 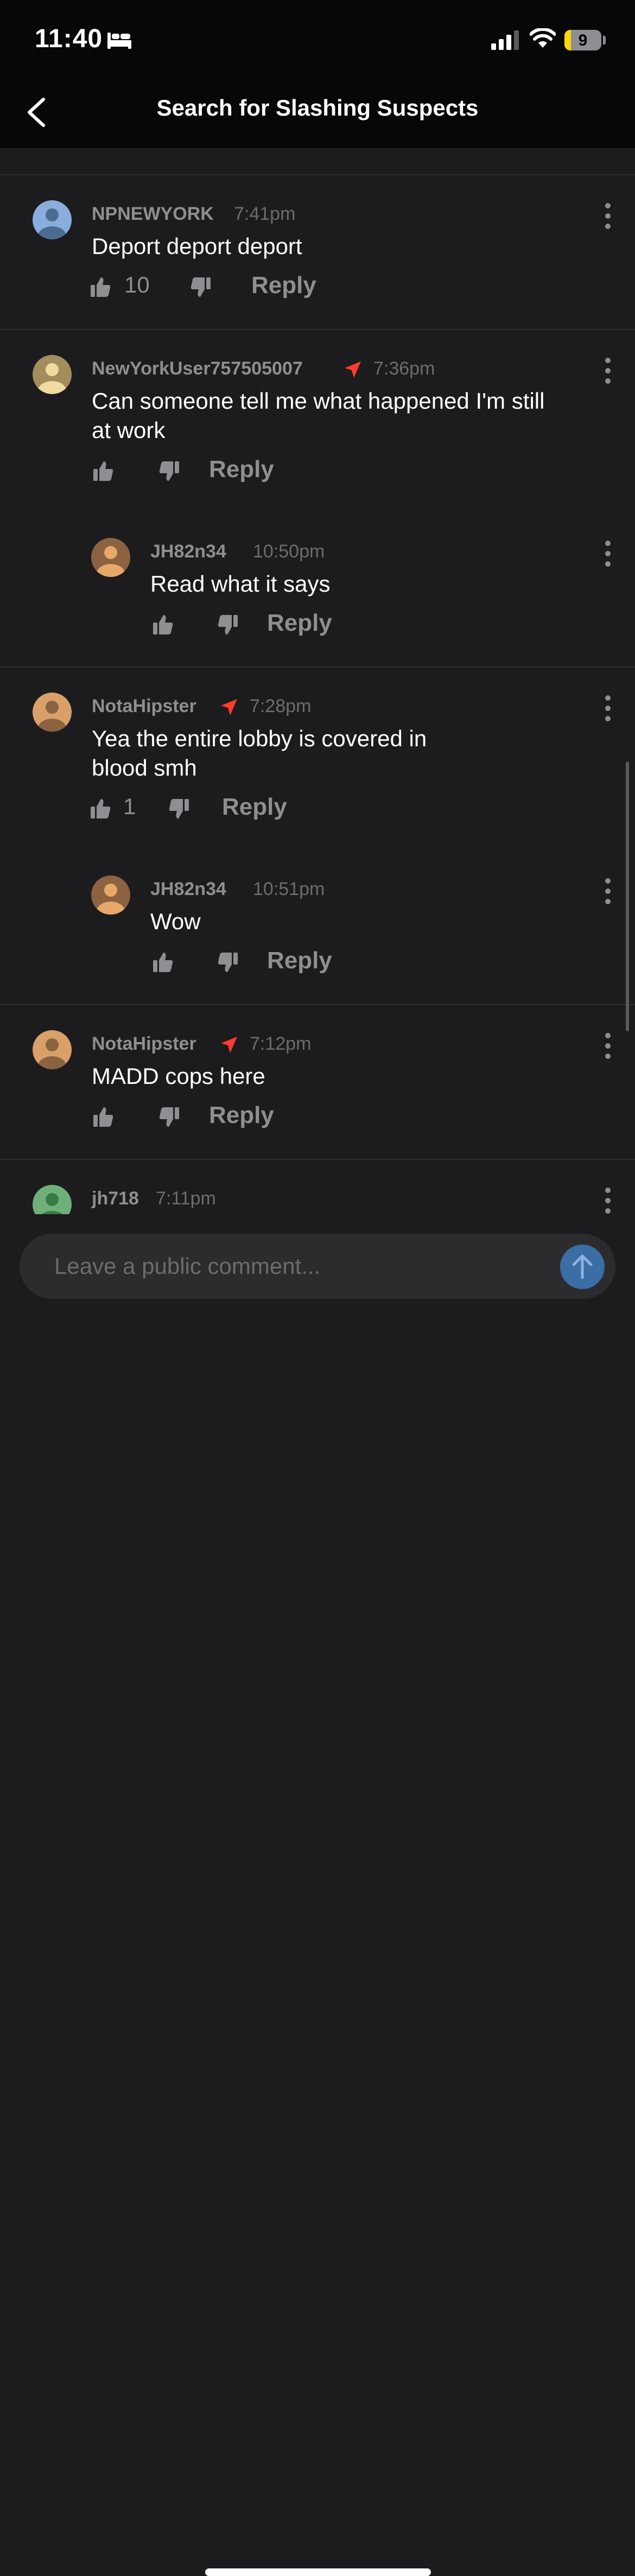 I want to click on status-bar: 11:40 9, so click(x=317, y=40).